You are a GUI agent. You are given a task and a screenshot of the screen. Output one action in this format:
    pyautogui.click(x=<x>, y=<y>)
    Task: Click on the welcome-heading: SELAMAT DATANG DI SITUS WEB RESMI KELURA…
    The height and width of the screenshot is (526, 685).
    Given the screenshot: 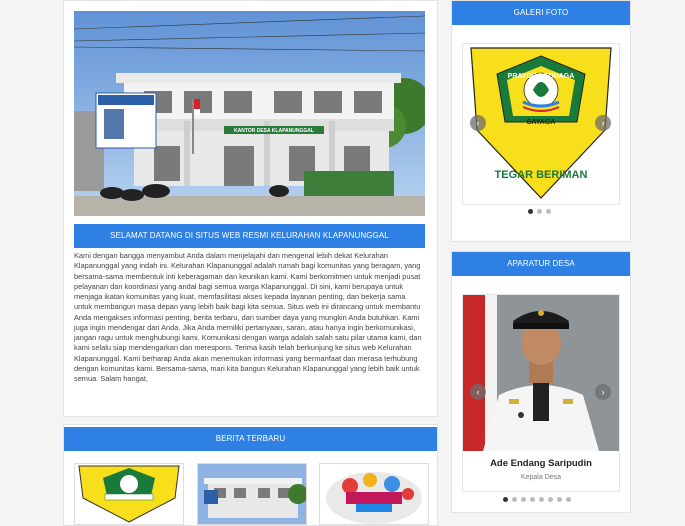 What is the action you would take?
    pyautogui.click(x=249, y=236)
    